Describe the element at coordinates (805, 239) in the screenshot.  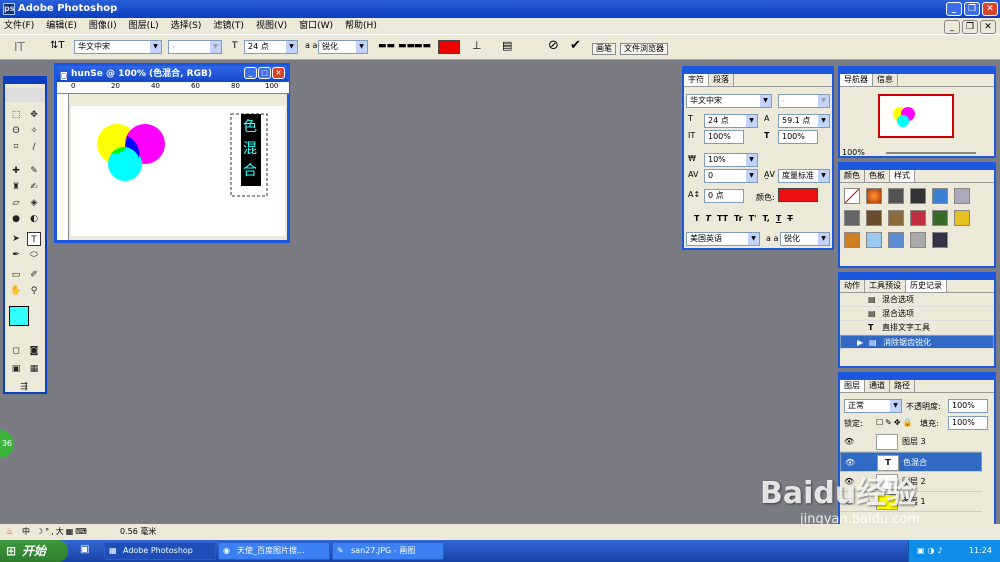
I see `char-antialias-select: 锐化 ▼` at that location.